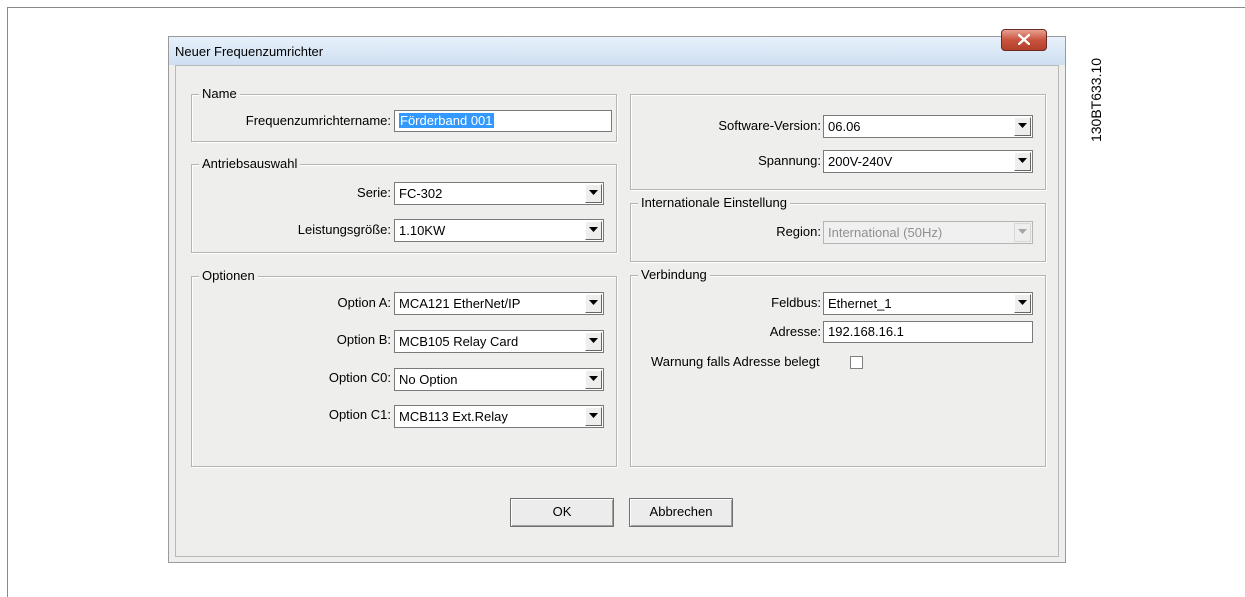  I want to click on fieldbus-dropdown-button, so click(1022, 303).